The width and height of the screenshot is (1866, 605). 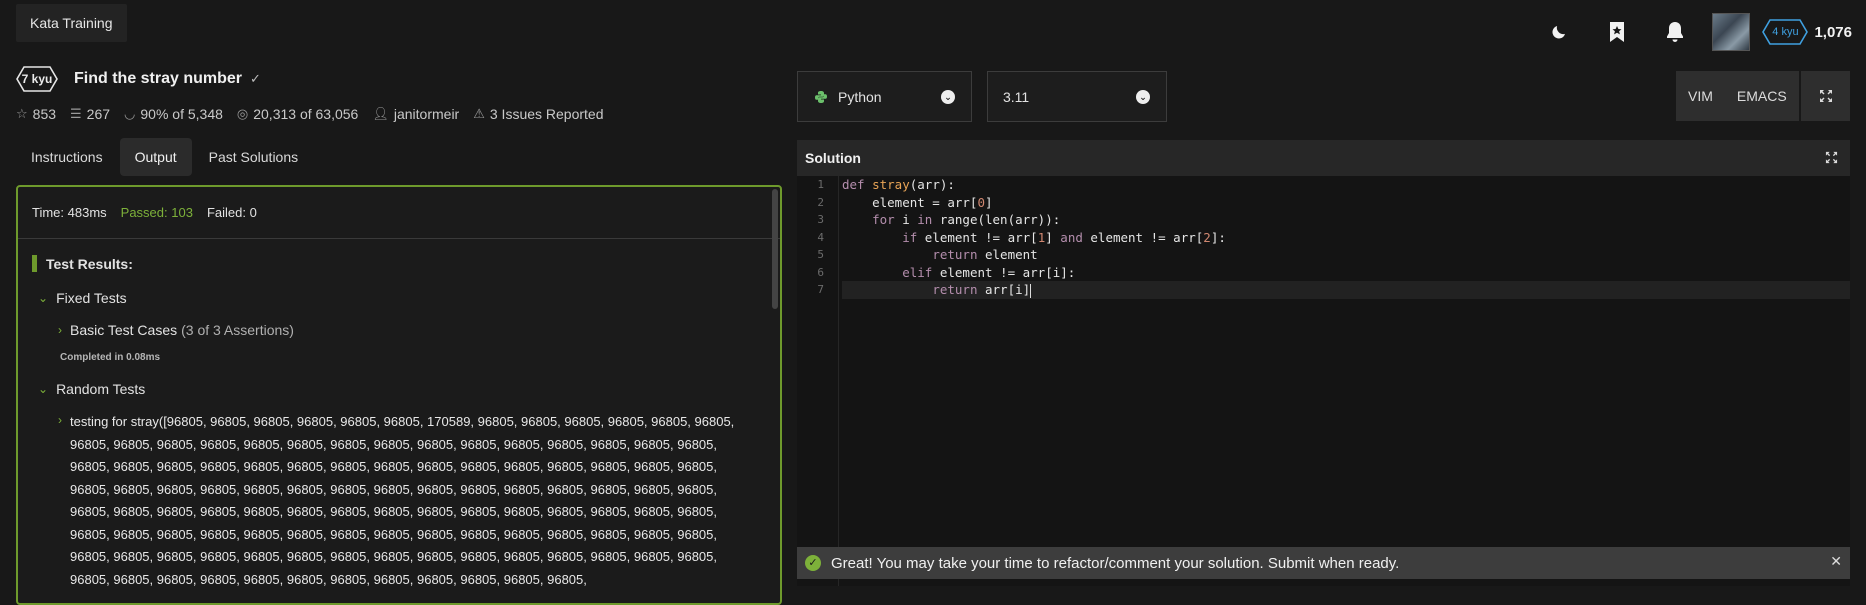 I want to click on bookmarks-button, so click(x=1617, y=32).